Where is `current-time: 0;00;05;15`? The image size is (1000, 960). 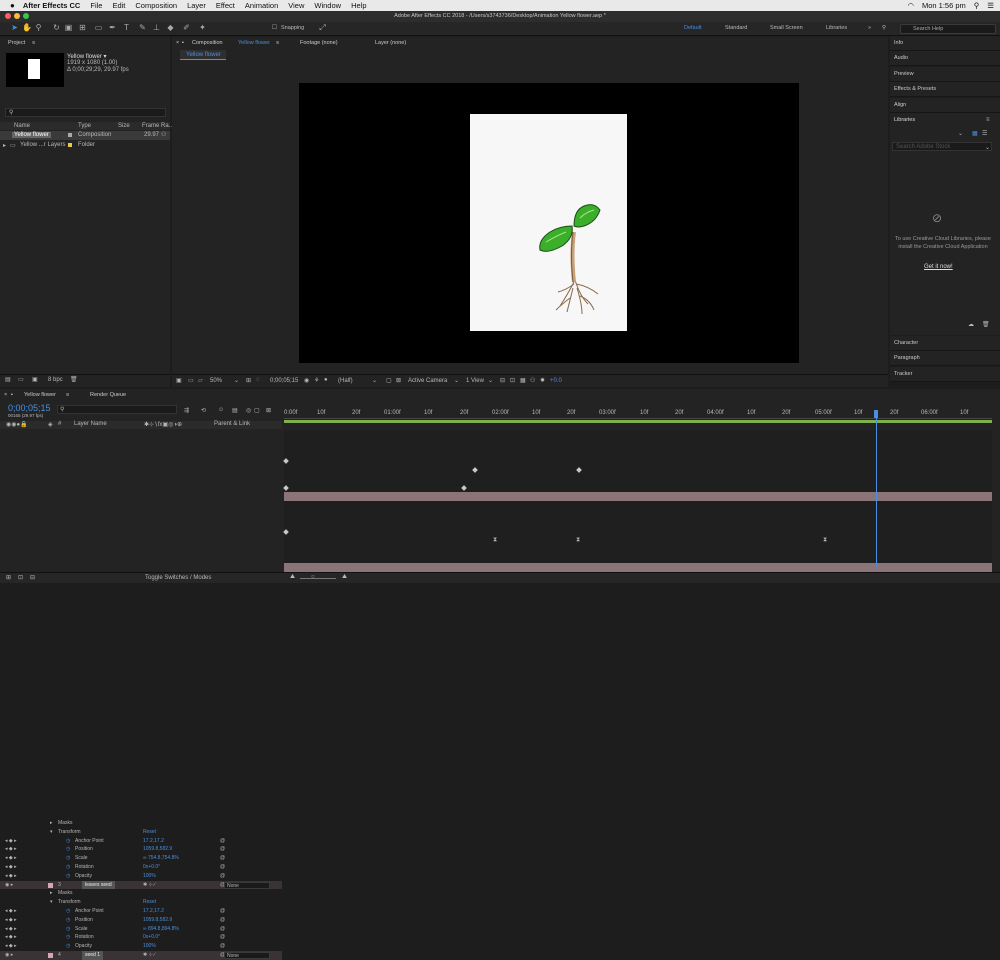
current-time: 0;00;05;15 is located at coordinates (284, 381).